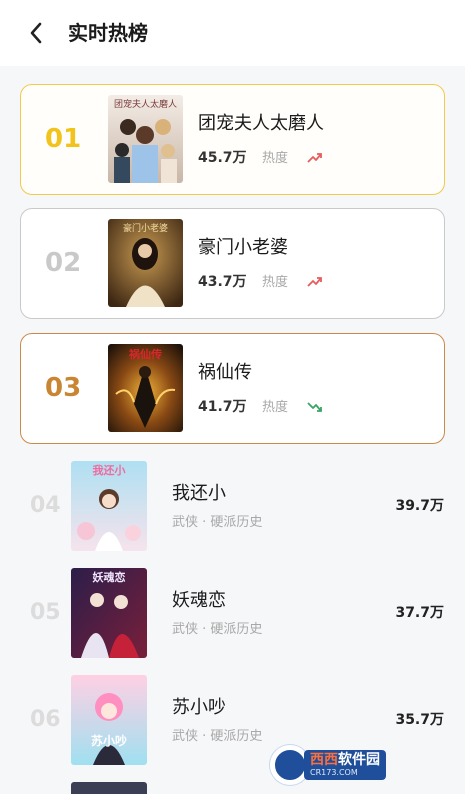 The image size is (465, 794). What do you see at coordinates (109, 577) in the screenshot?
I see `cover-title: 妖魂恋` at bounding box center [109, 577].